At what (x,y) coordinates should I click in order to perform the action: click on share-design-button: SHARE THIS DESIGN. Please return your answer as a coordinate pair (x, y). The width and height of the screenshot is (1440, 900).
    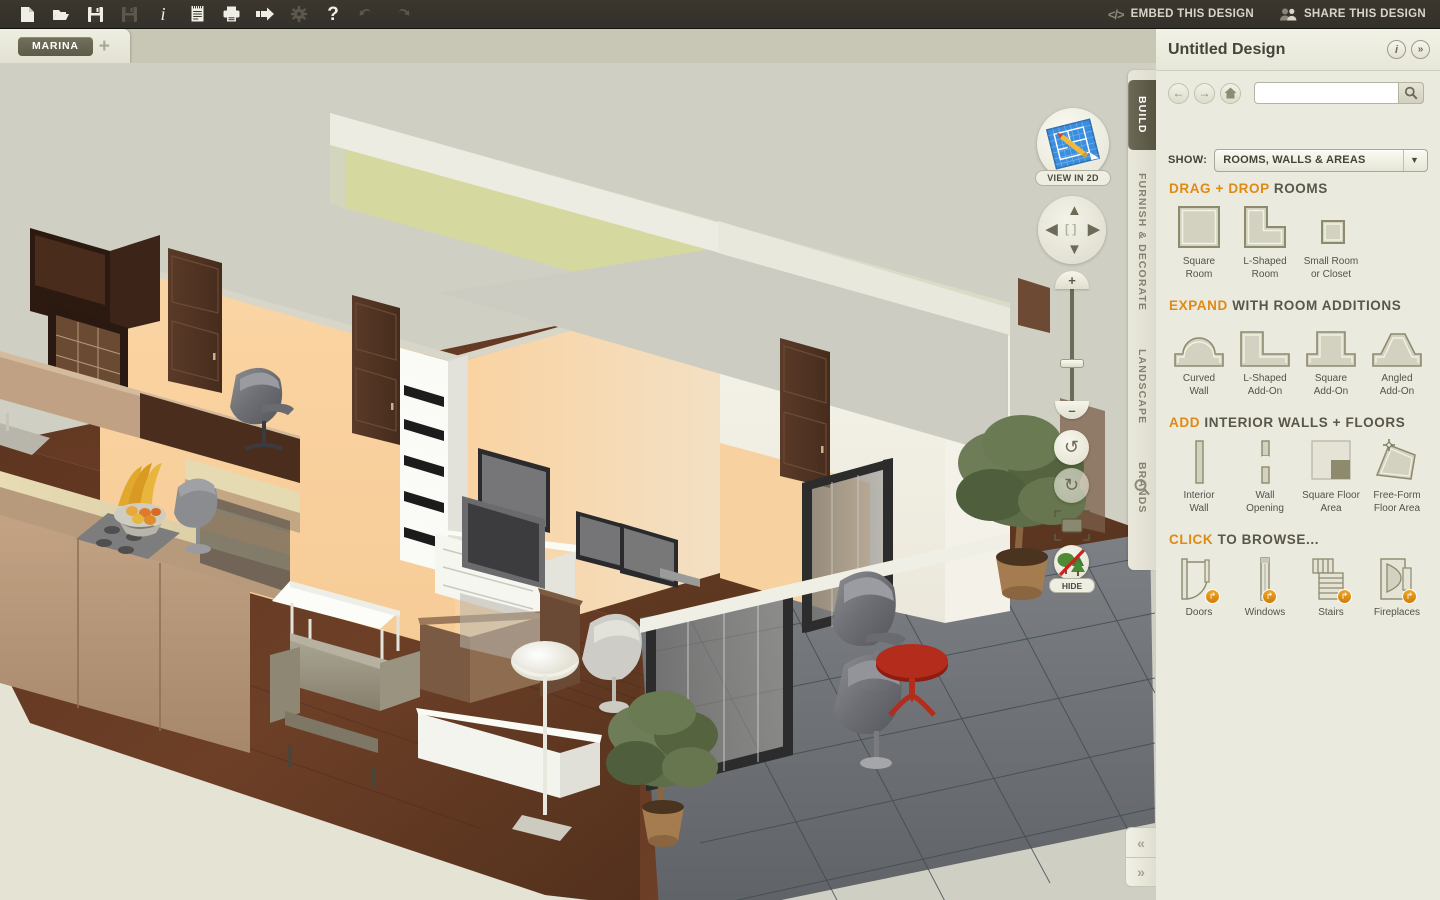
    Looking at the image, I should click on (1352, 14).